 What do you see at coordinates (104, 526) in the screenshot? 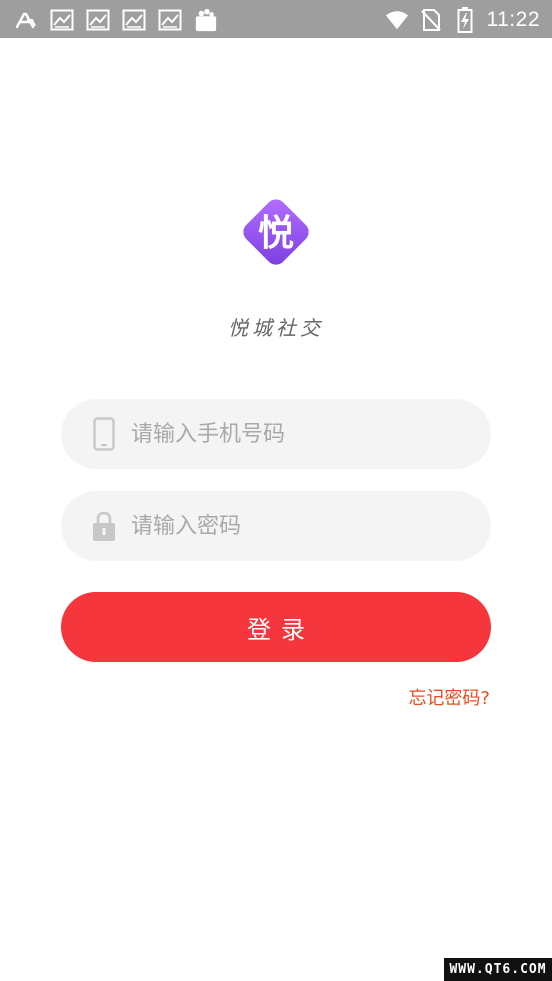
I see `lock-icon` at bounding box center [104, 526].